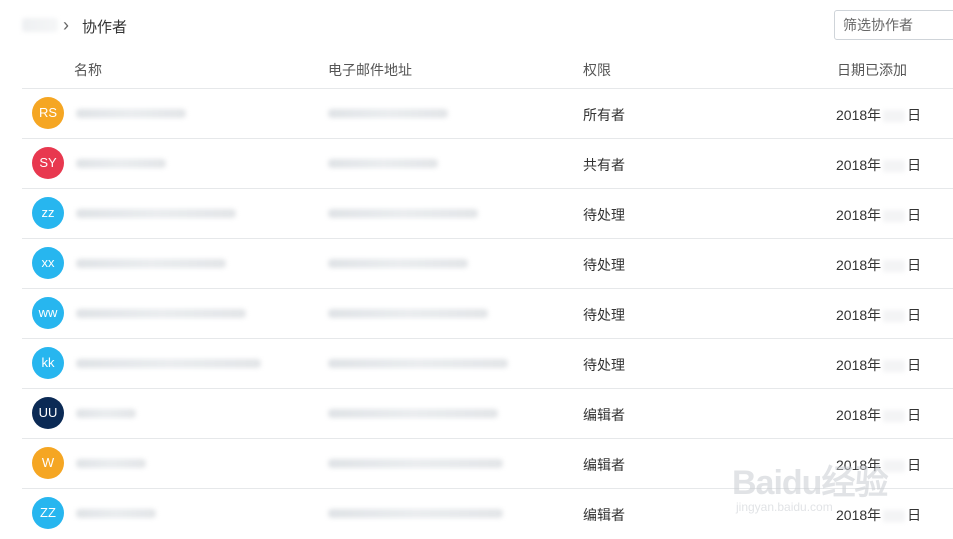 The width and height of the screenshot is (953, 539). I want to click on table-header: 名称 电子邮件地址 权限 日期已添加, so click(476, 69).